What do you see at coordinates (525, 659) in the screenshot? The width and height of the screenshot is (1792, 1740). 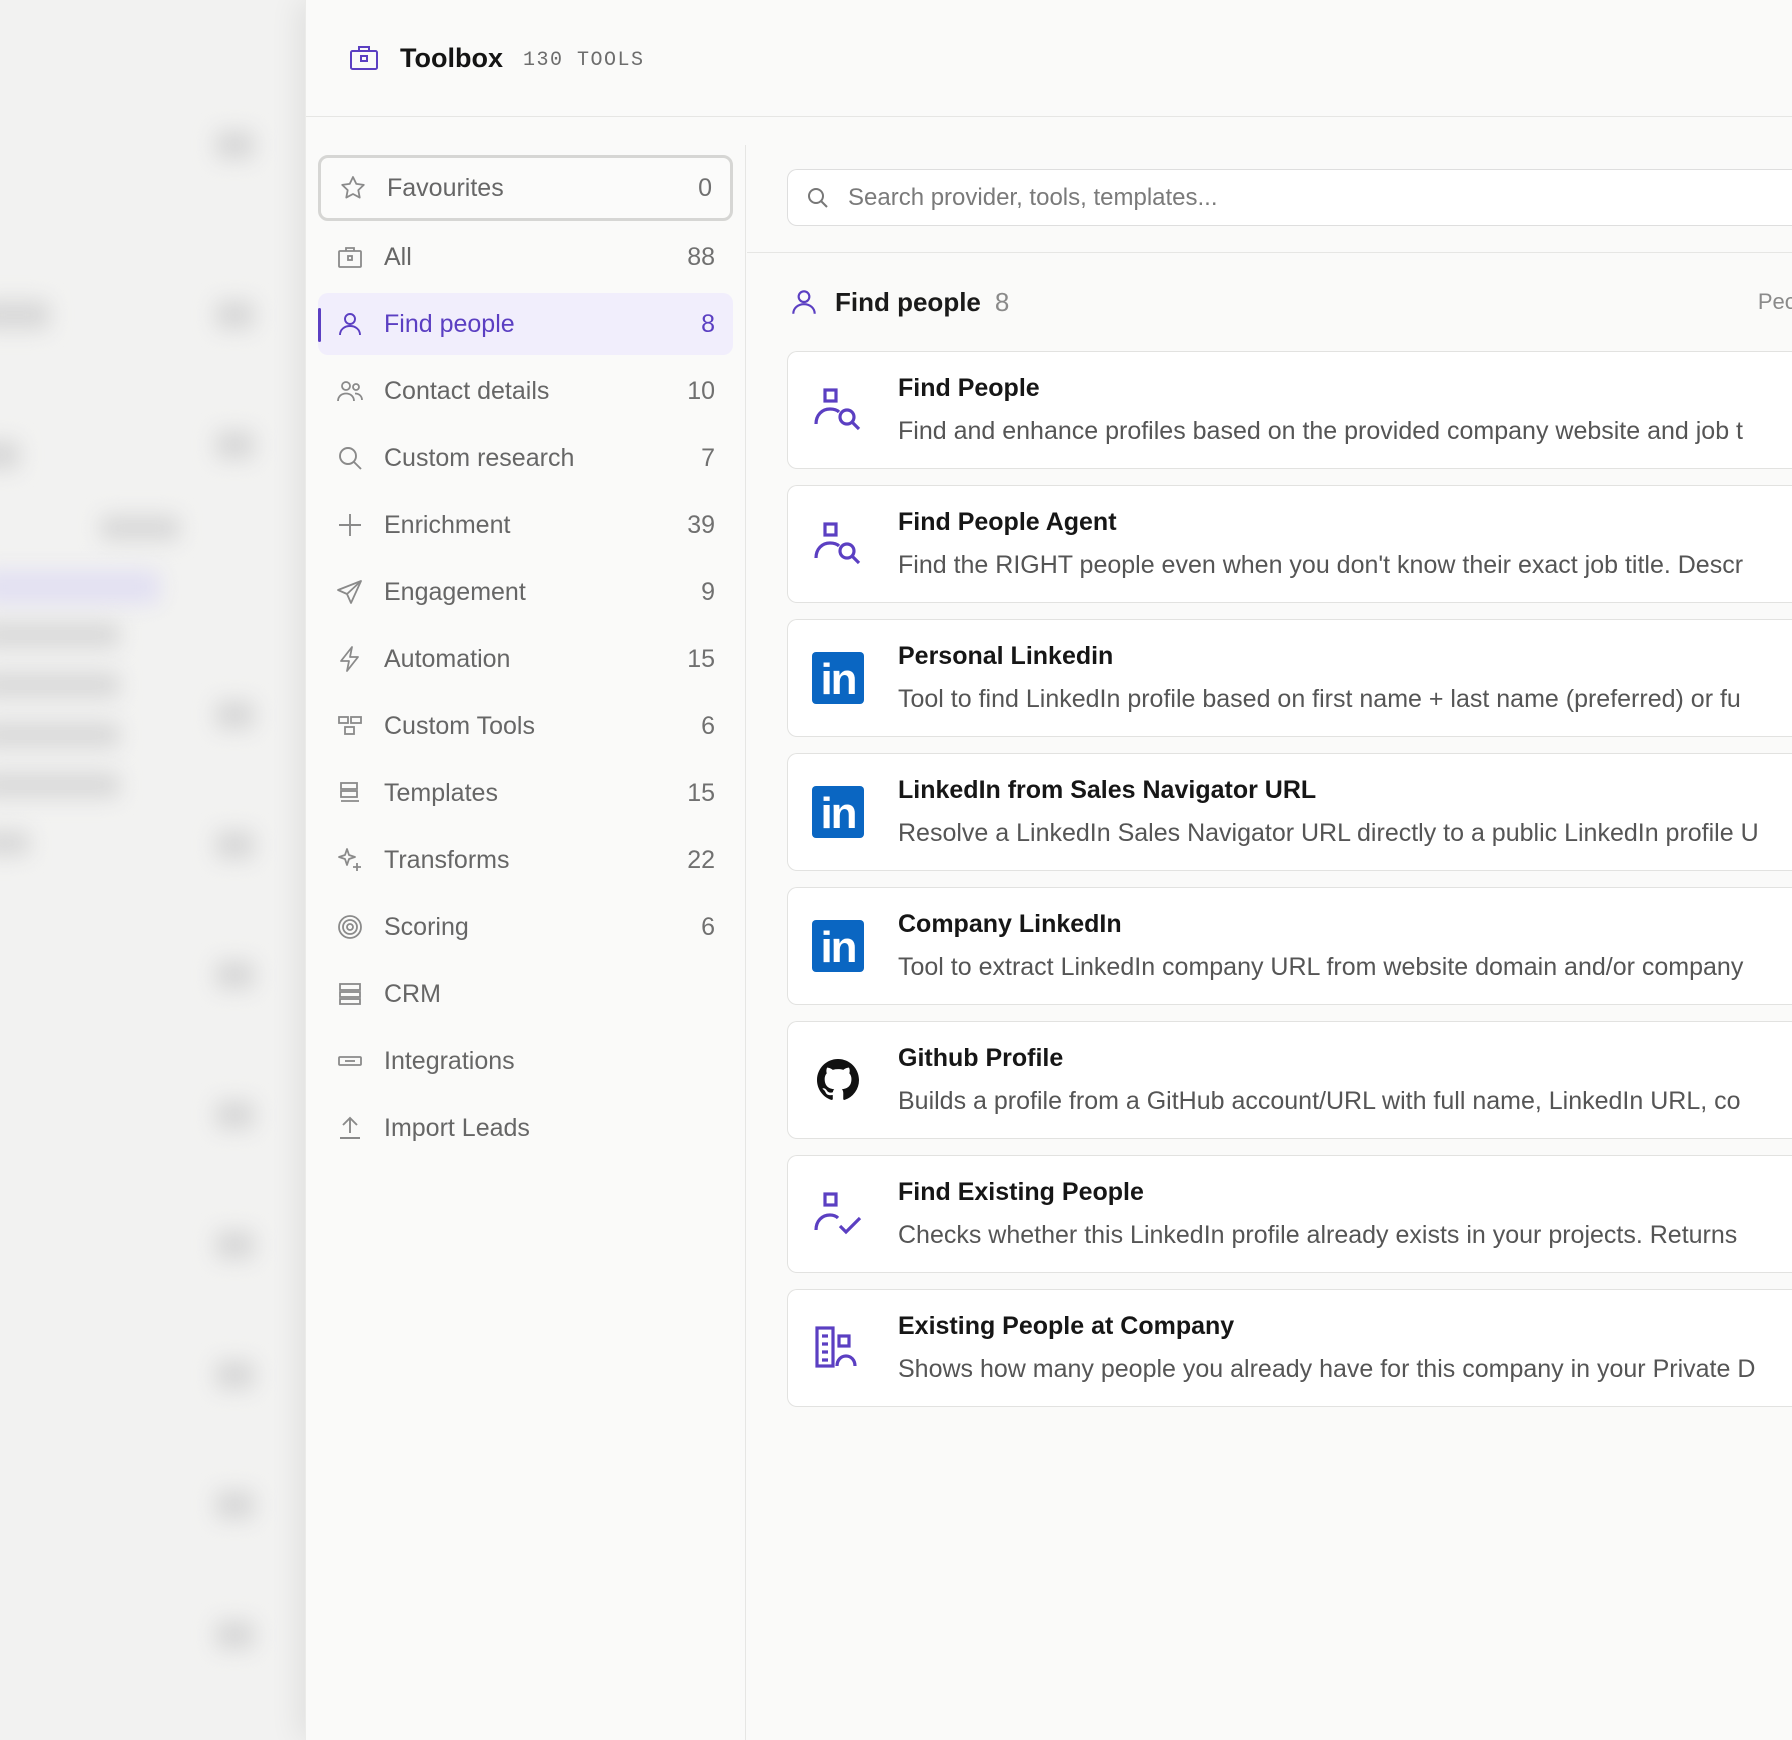 I see `sidebar-item-automation: Automation 15` at bounding box center [525, 659].